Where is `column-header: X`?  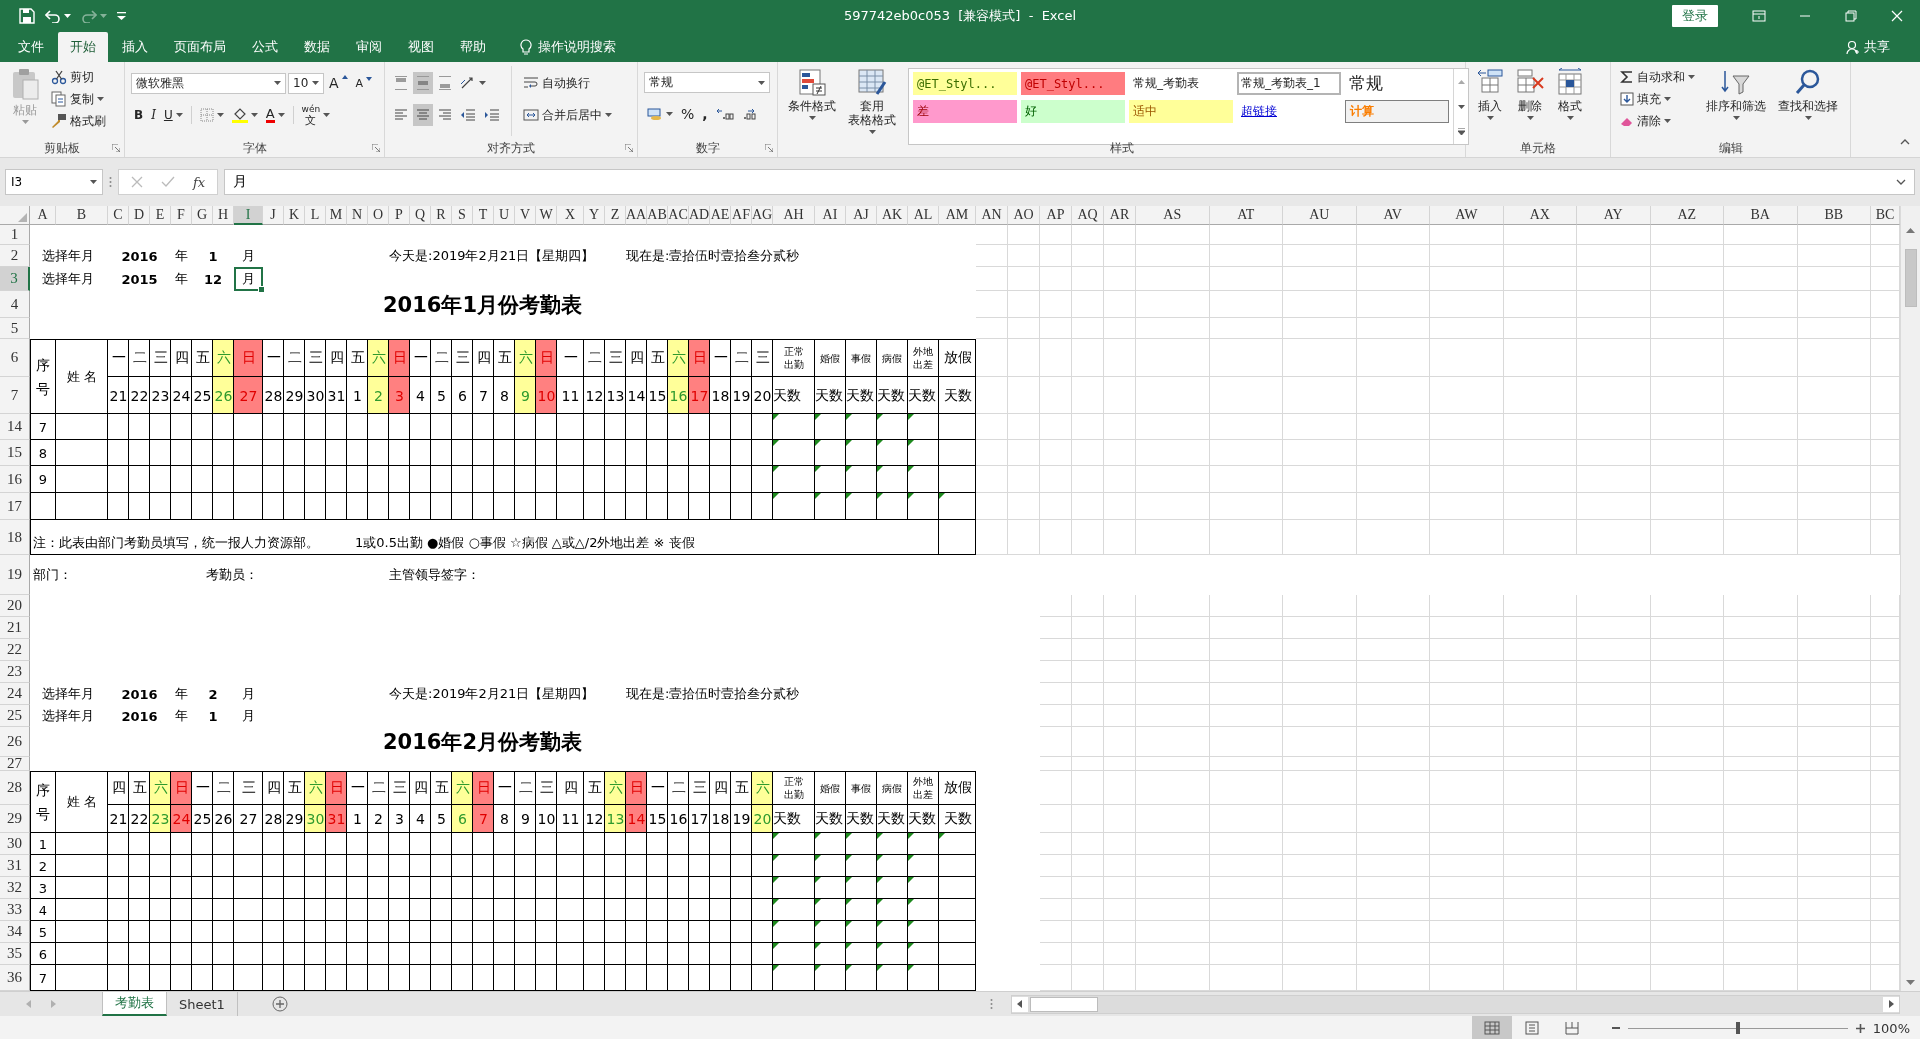
column-header: X is located at coordinates (570, 215).